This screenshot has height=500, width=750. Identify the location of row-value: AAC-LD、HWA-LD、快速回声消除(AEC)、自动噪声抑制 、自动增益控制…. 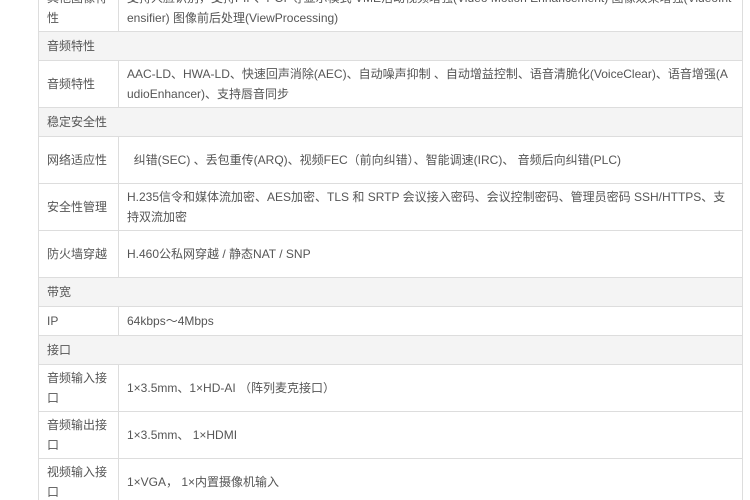
(430, 84).